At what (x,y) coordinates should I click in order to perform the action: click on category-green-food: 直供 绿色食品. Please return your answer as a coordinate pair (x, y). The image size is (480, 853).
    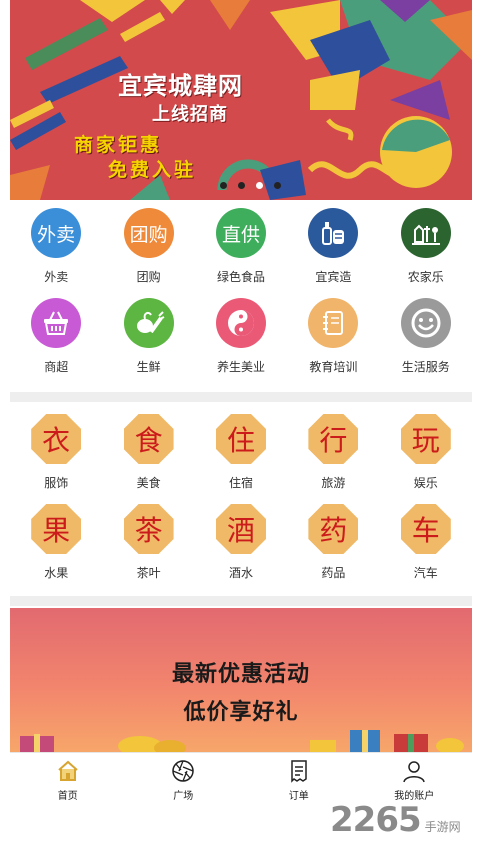
    Looking at the image, I should click on (241, 247).